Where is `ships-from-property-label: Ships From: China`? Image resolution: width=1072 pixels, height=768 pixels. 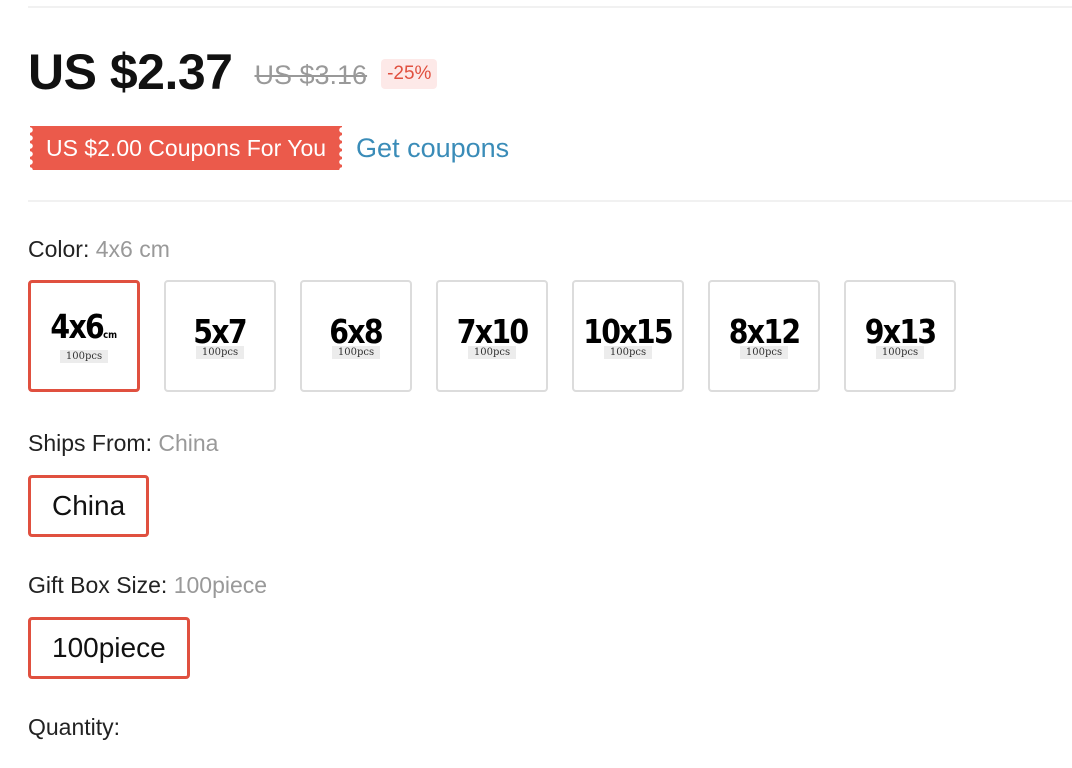 ships-from-property-label: Ships From: China is located at coordinates (123, 443).